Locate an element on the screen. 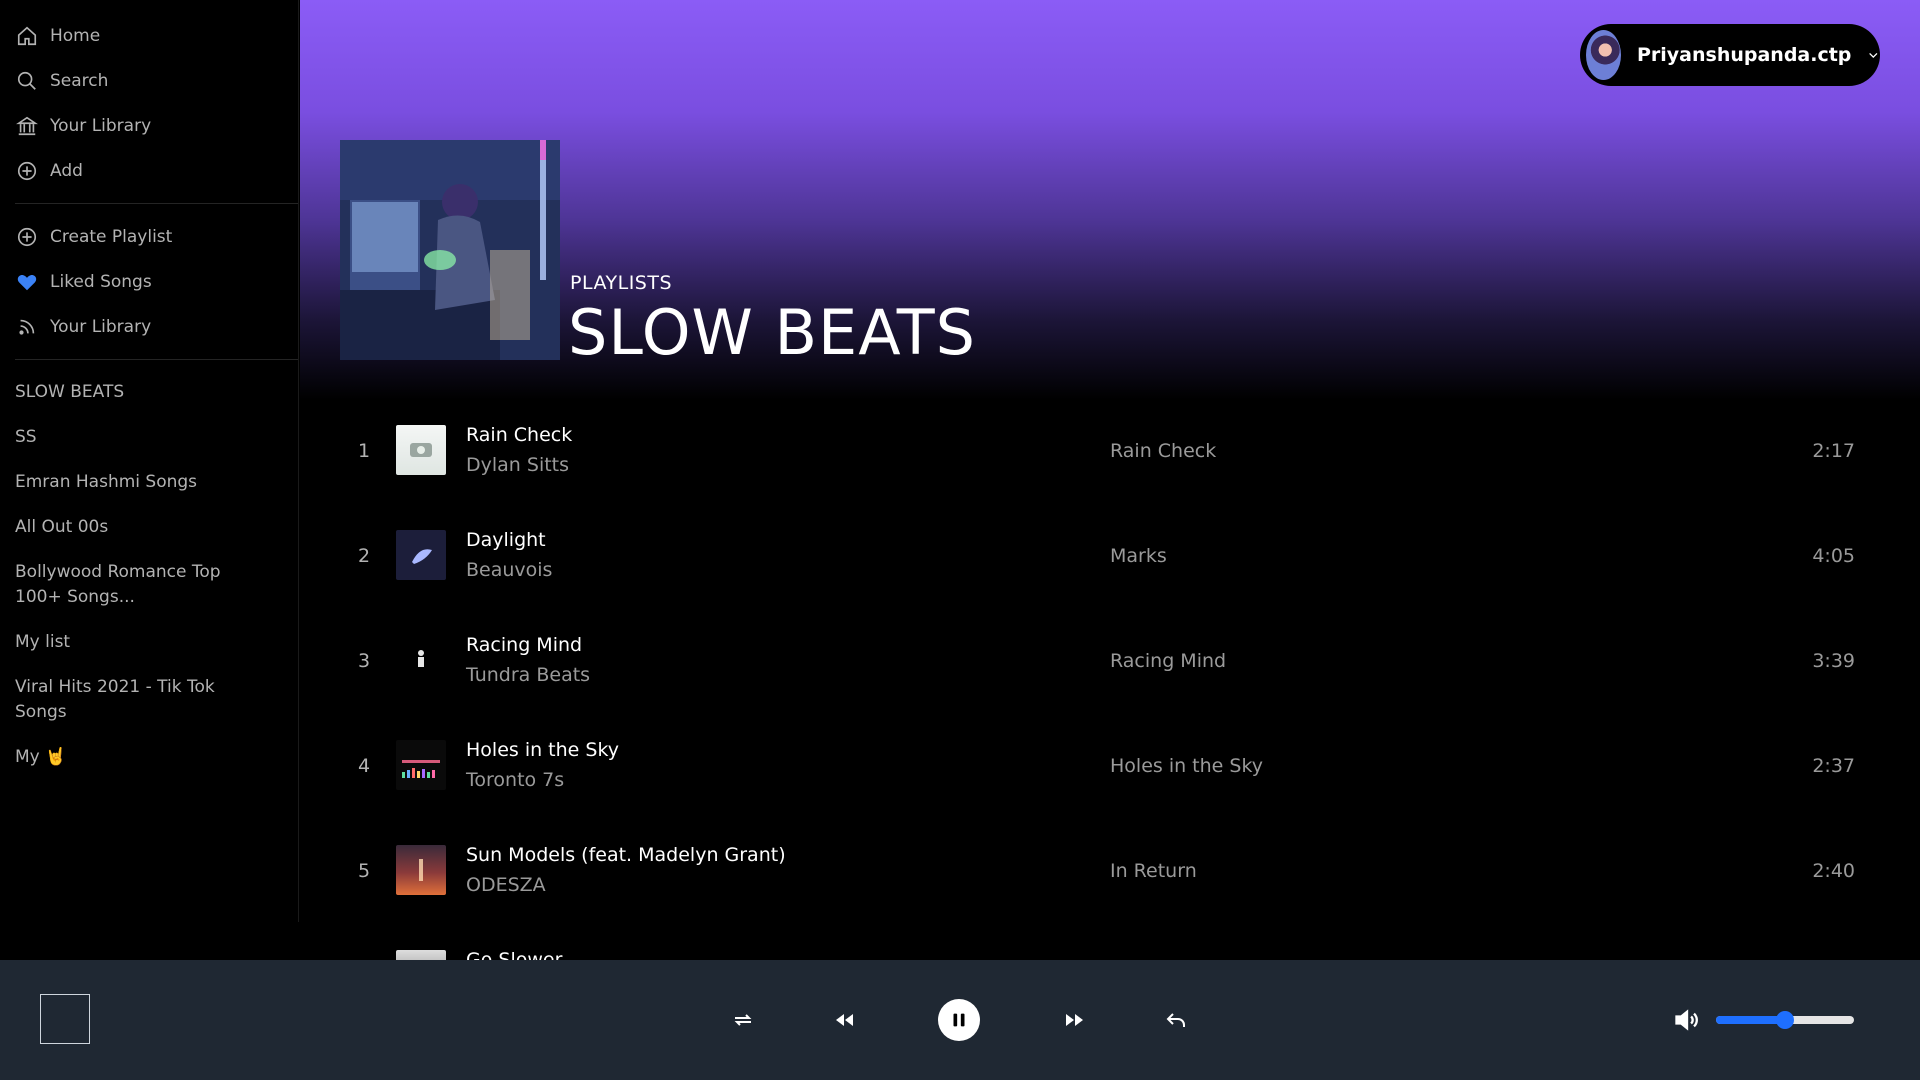 The width and height of the screenshot is (1920, 1080). sidebar-item-your-library: Your Library is located at coordinates (156, 326).